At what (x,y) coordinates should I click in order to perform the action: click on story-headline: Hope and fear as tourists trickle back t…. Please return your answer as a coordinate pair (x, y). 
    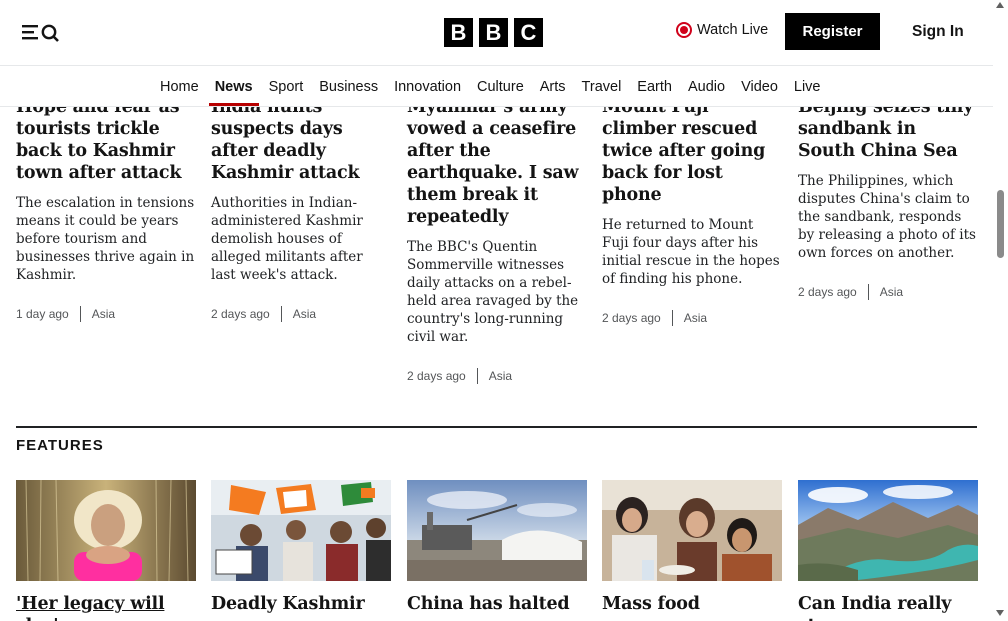
    Looking at the image, I should click on (106, 140).